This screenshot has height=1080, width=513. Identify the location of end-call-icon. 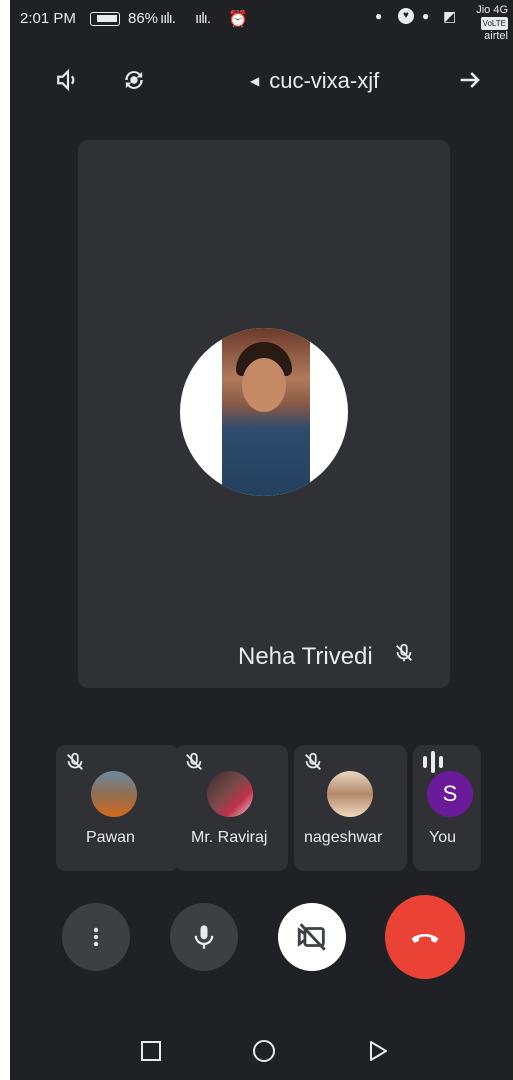
(425, 938).